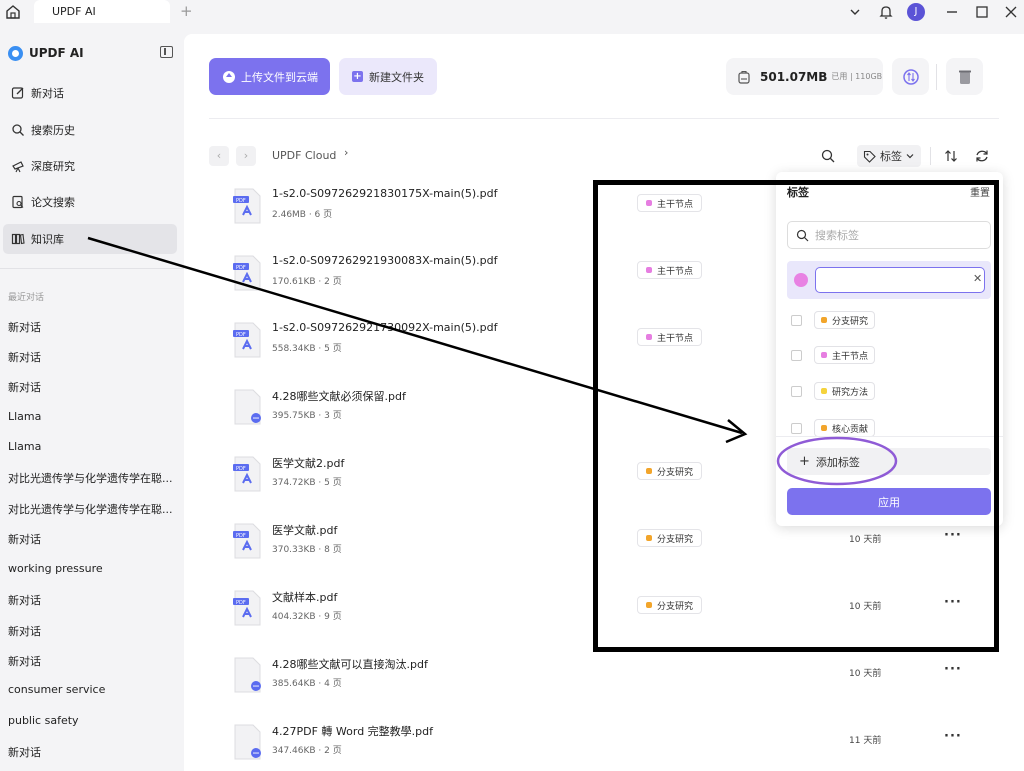 The image size is (1024, 771). What do you see at coordinates (90, 166) in the screenshot?
I see `sidebar-item-deep-research: 深度研究` at bounding box center [90, 166].